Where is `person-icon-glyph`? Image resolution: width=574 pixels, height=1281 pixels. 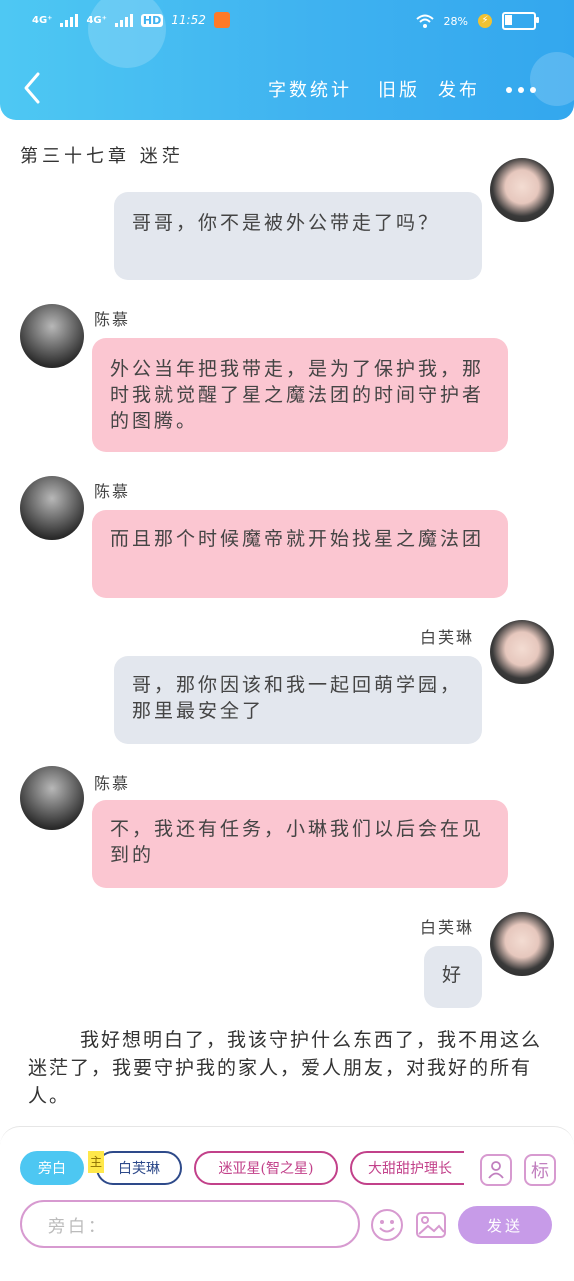
person-icon-glyph is located at coordinates (496, 1170).